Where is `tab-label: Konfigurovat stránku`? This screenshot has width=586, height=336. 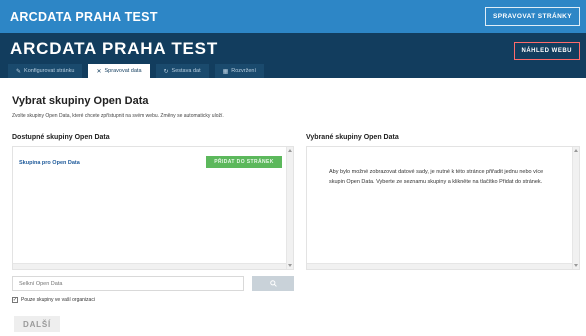
tab-label: Konfigurovat stránku is located at coordinates (49, 71).